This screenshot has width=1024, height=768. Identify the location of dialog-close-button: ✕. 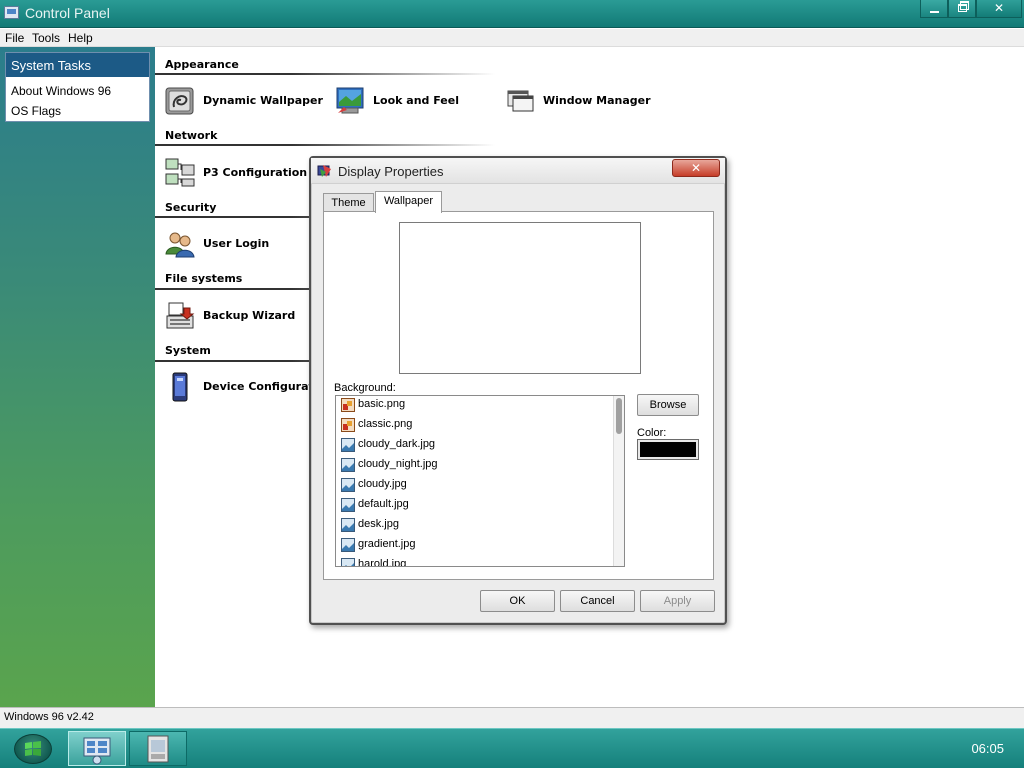
(696, 168).